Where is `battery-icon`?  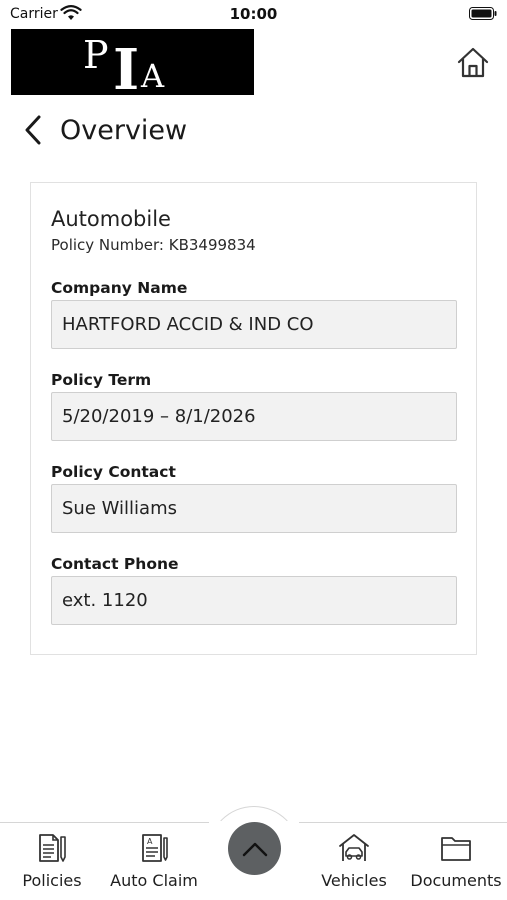 battery-icon is located at coordinates (483, 13).